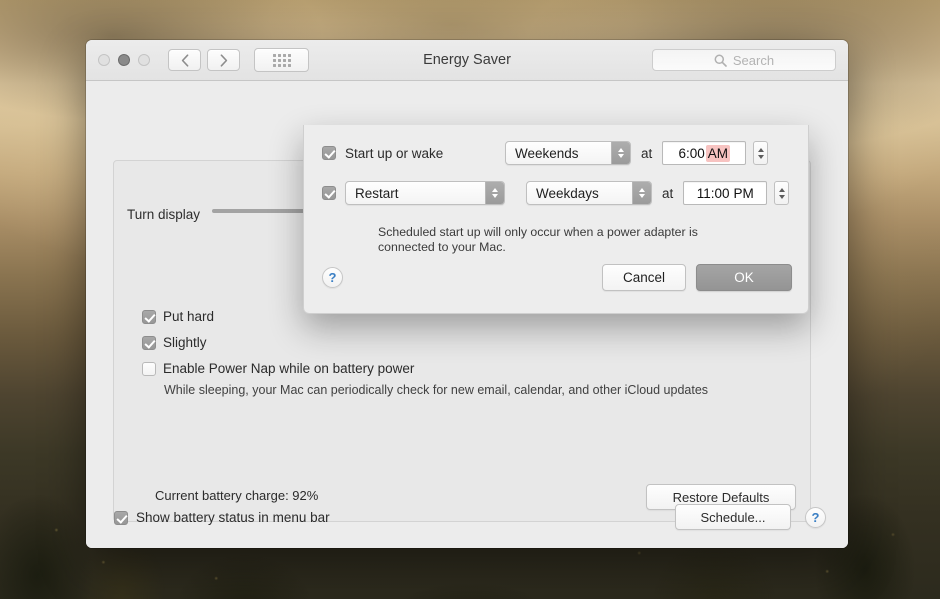  What do you see at coordinates (720, 60) in the screenshot?
I see `search-icon` at bounding box center [720, 60].